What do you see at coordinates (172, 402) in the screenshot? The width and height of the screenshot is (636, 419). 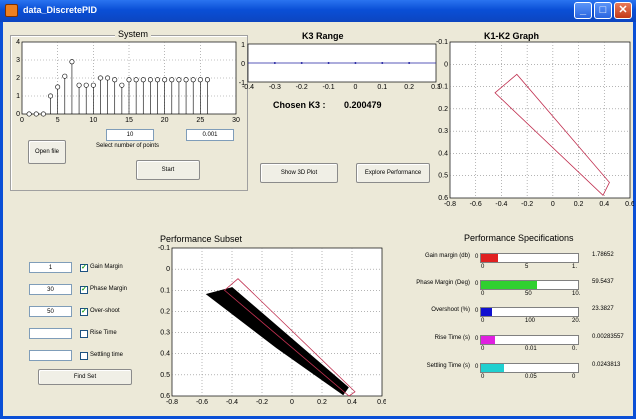 I see `subset-x-tick: -0.8` at bounding box center [172, 402].